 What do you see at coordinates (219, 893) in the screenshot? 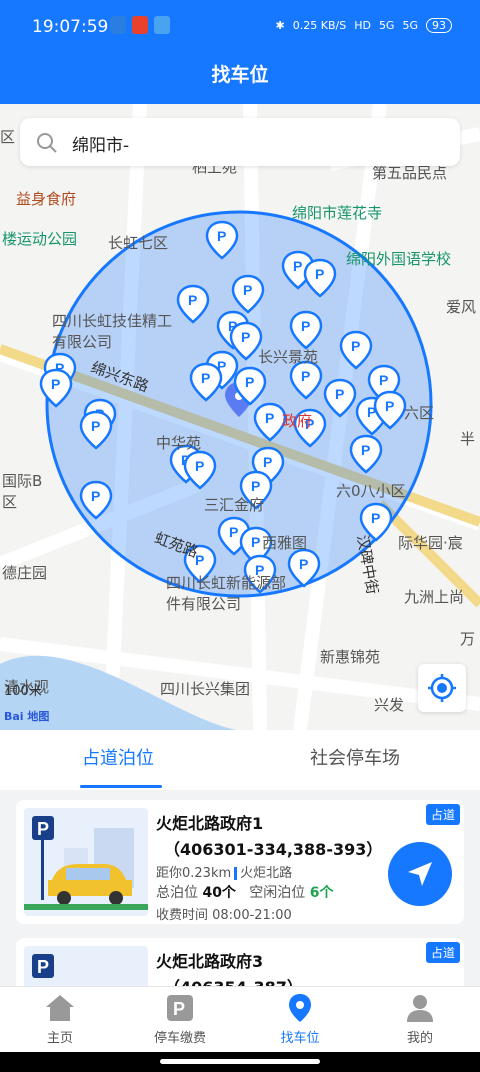
I see `total-count: 40个` at bounding box center [219, 893].